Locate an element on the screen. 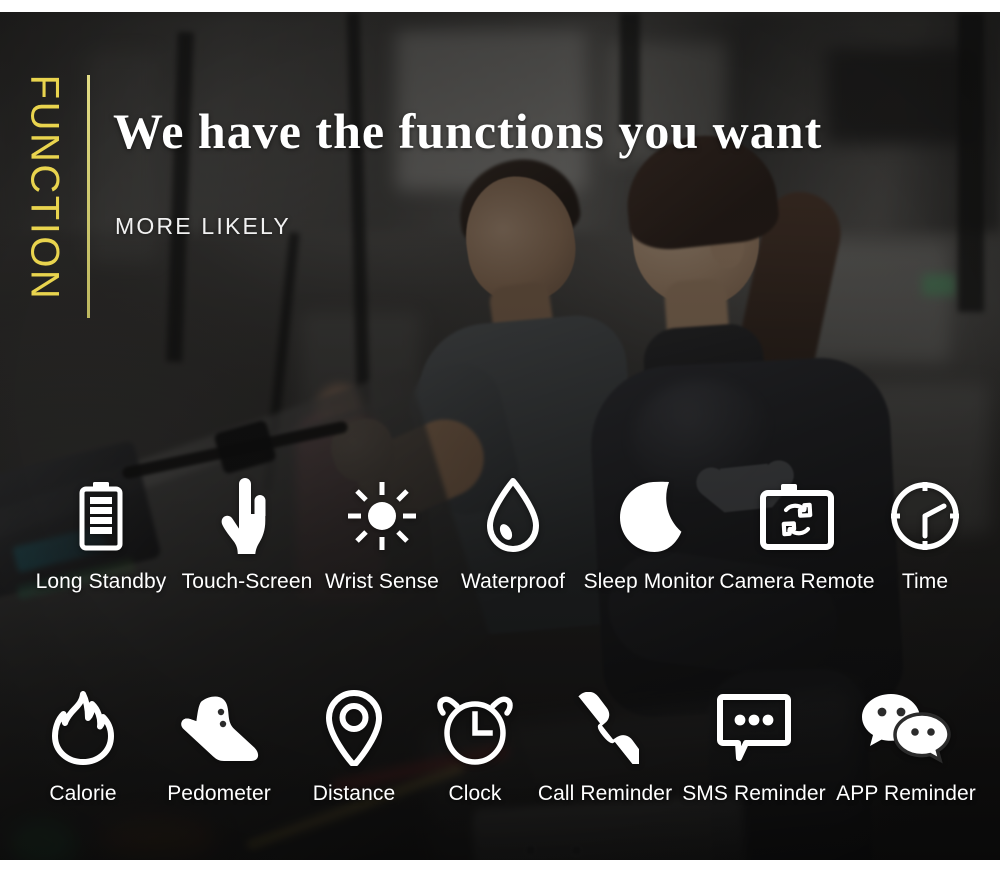 The height and width of the screenshot is (876, 1000). section-side-label-text: FUNCTION is located at coordinates (44, 188).